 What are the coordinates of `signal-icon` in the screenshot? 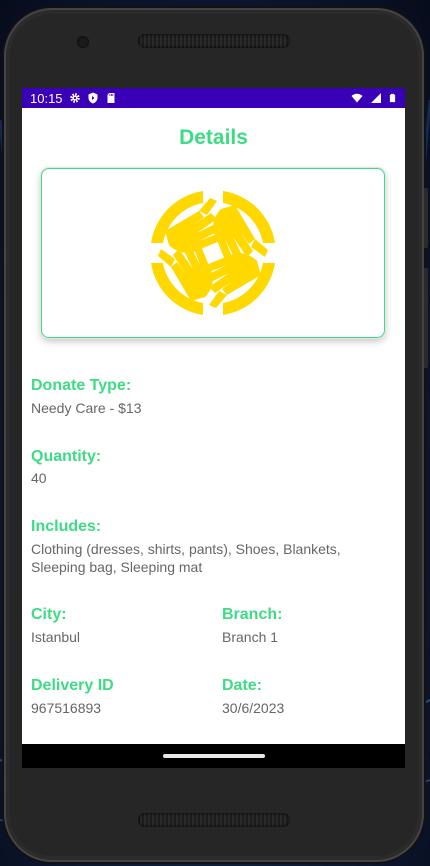 It's located at (376, 98).